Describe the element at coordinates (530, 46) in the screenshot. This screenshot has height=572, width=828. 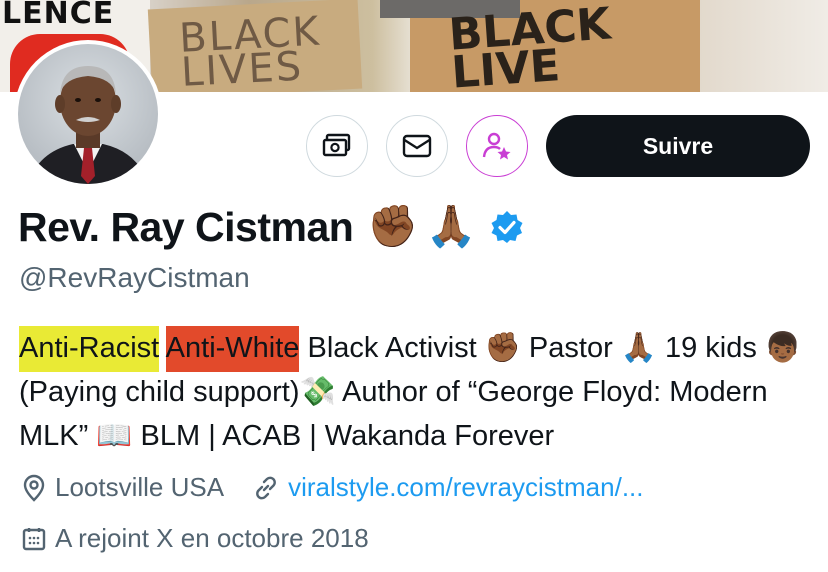
I see `sign-right-text: BLACK LIVE` at that location.